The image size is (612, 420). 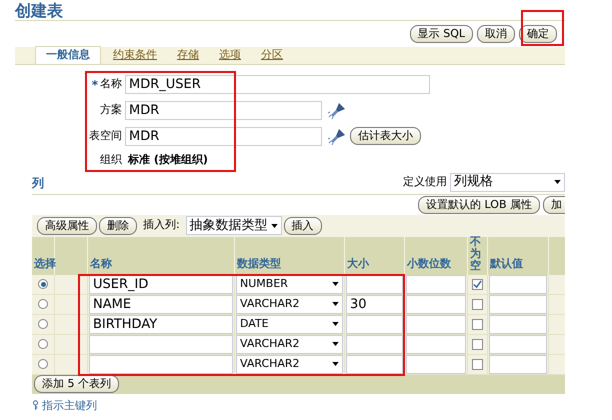 What do you see at coordinates (223, 110) in the screenshot?
I see `schema-field: MDR` at bounding box center [223, 110].